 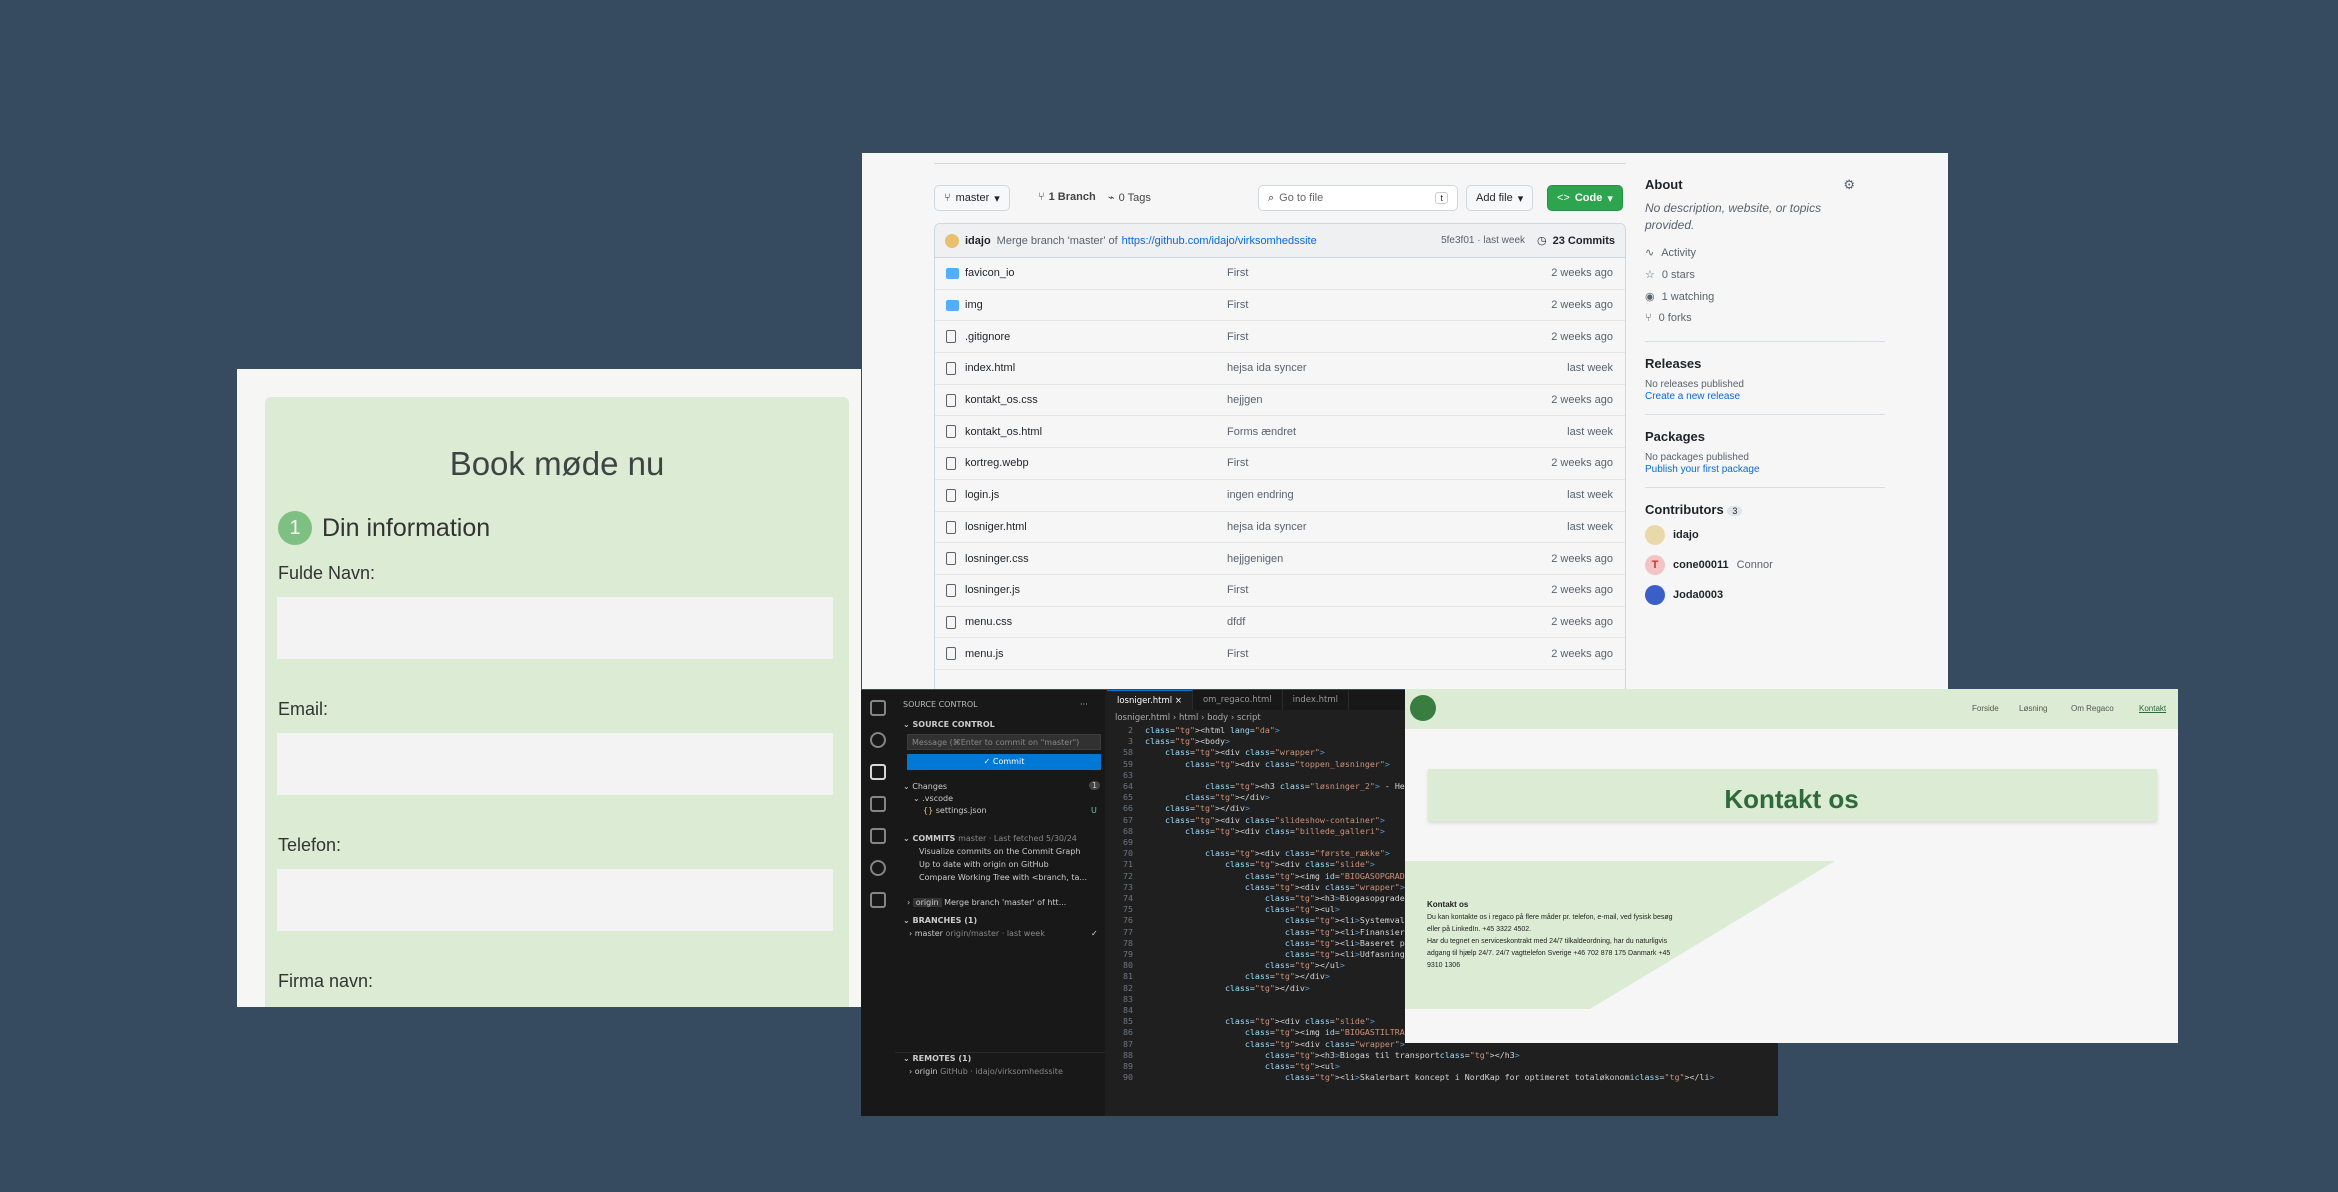 I want to click on github-icon, so click(x=878, y=868).